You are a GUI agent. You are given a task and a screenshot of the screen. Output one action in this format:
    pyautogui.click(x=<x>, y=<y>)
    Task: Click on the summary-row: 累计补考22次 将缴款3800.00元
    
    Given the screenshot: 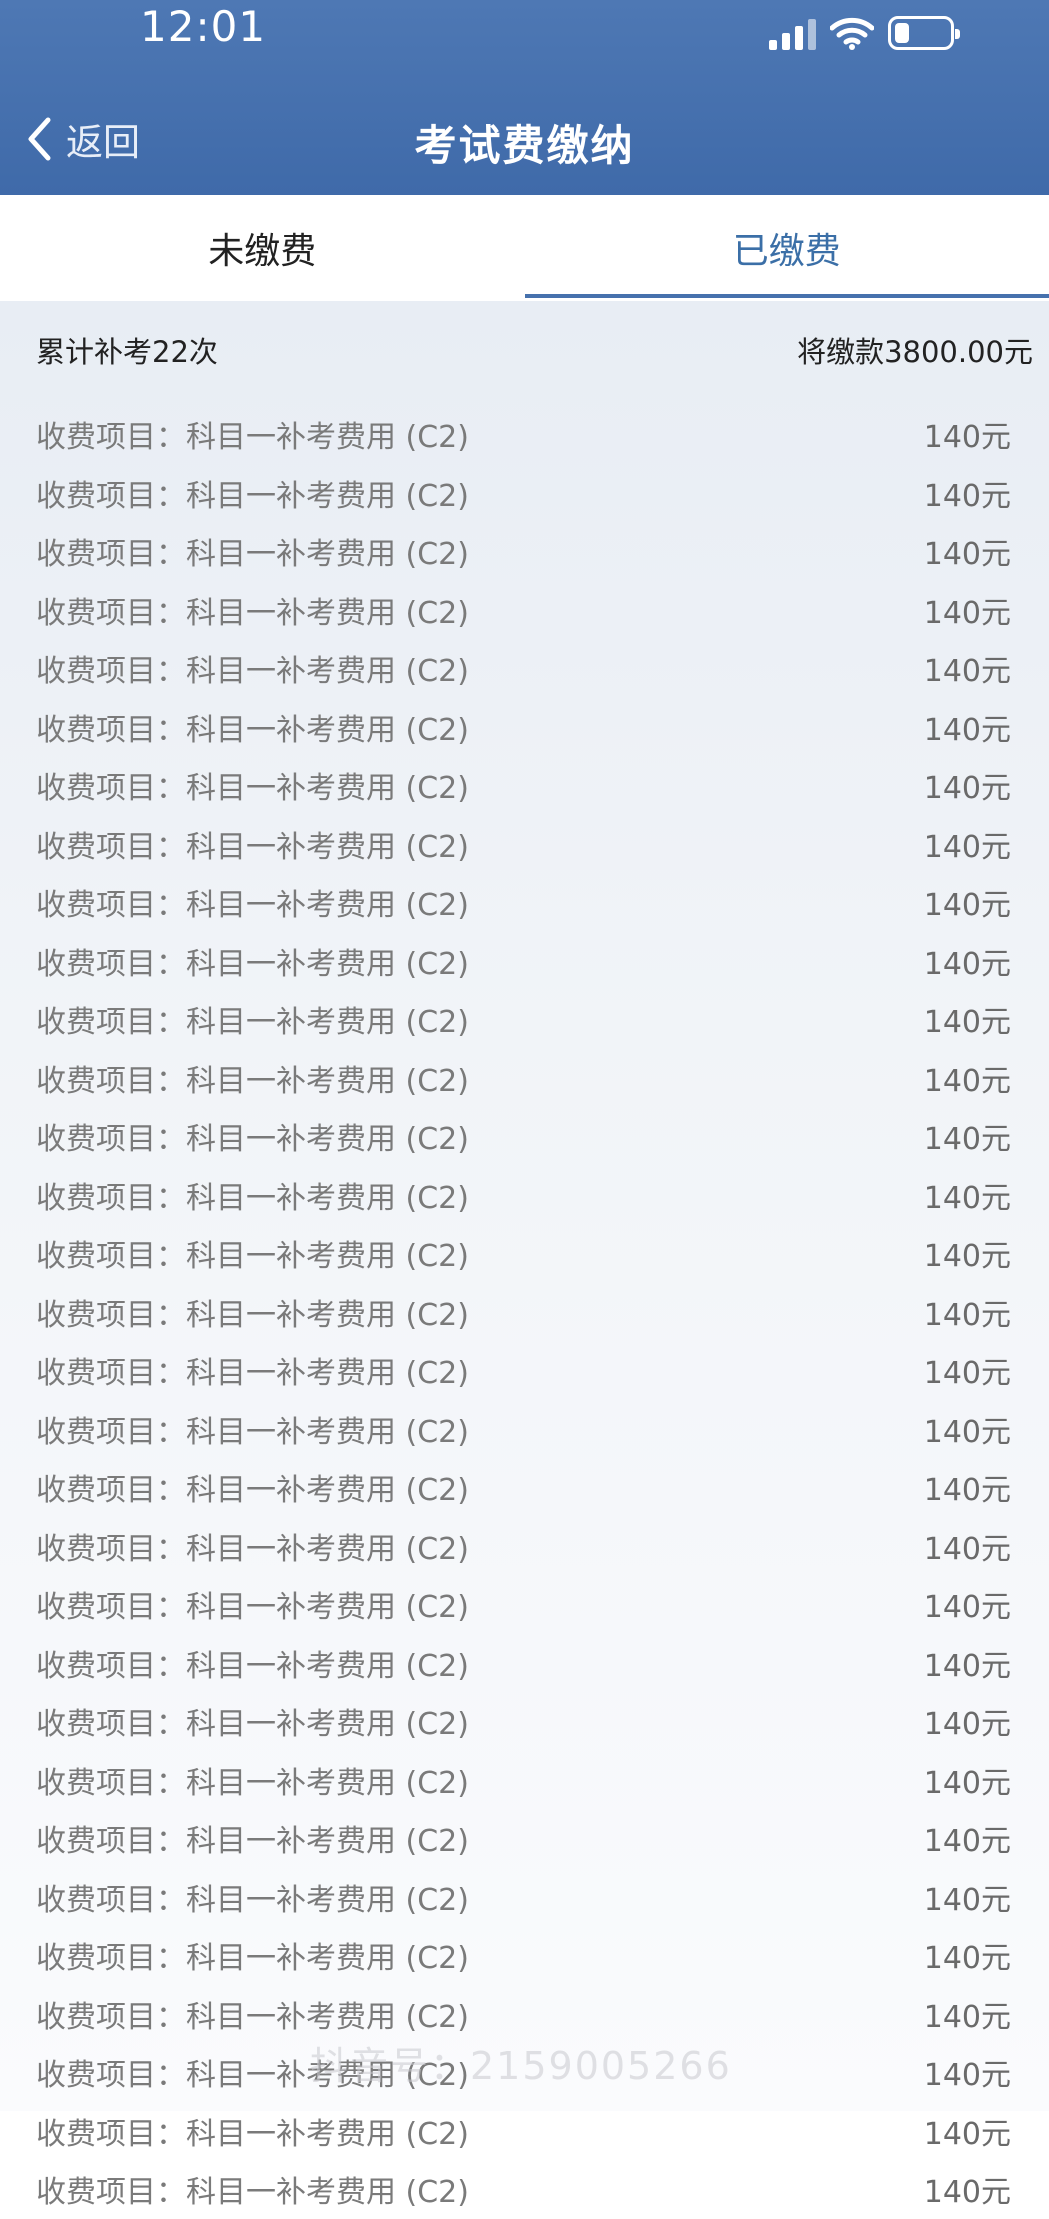 What is the action you would take?
    pyautogui.click(x=534, y=350)
    